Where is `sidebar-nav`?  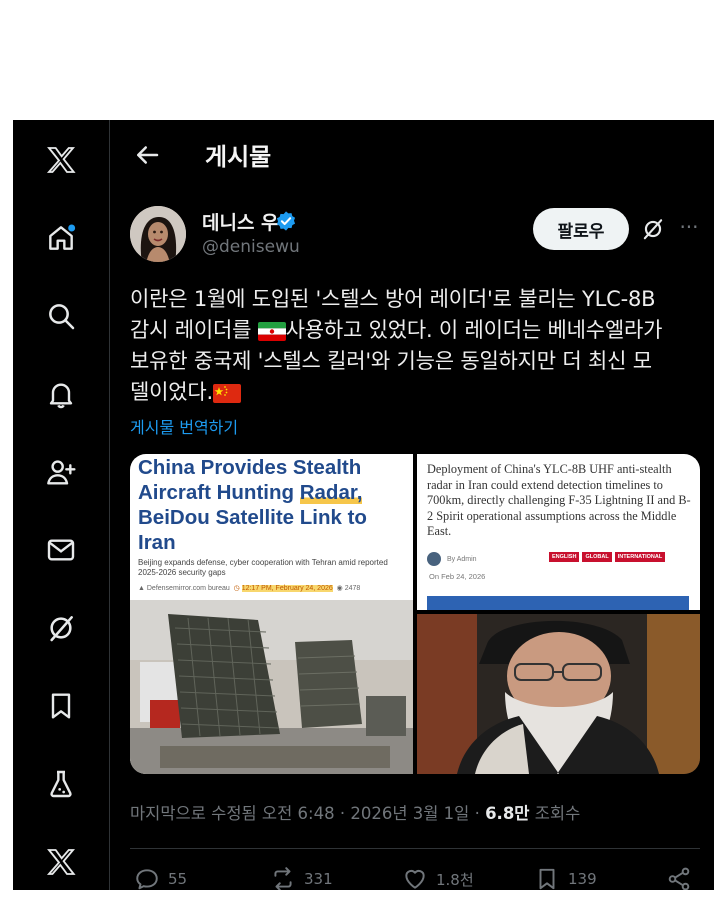 sidebar-nav is located at coordinates (61, 505).